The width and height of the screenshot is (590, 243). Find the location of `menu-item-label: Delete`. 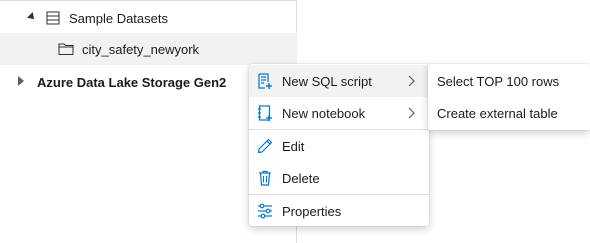

menu-item-label: Delete is located at coordinates (301, 178).